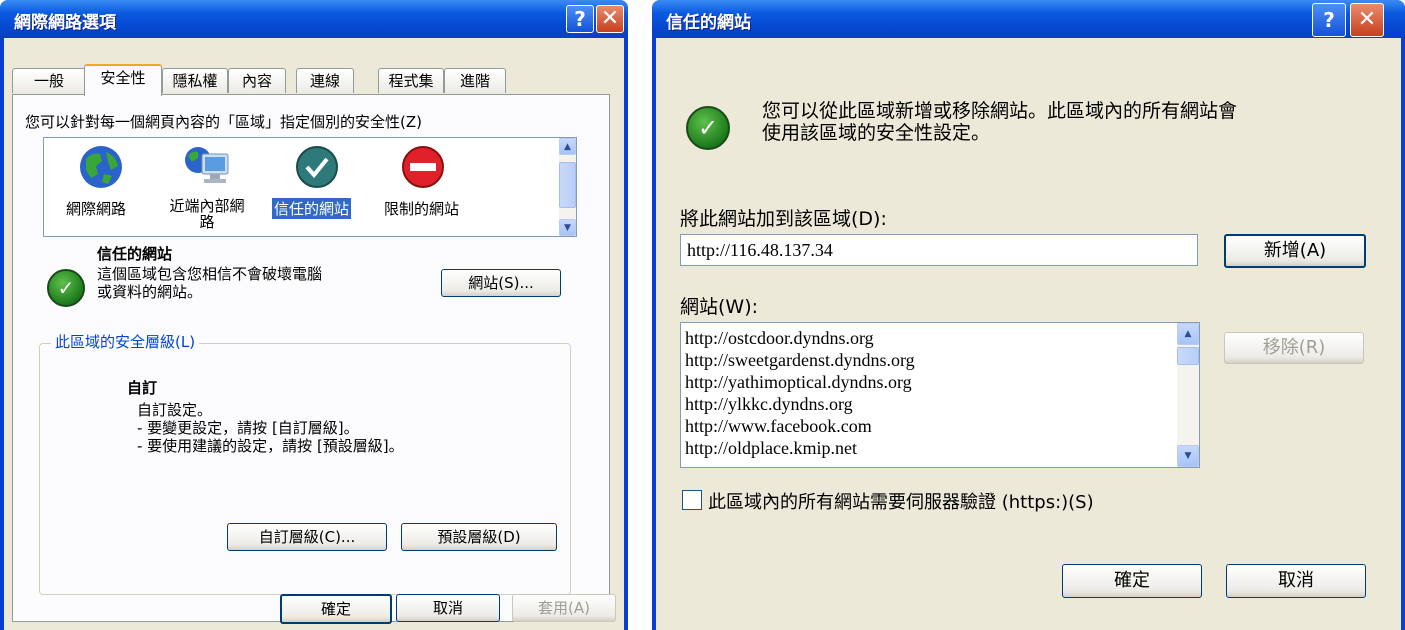 The width and height of the screenshot is (1405, 630). I want to click on add-button: 新增(A), so click(1295, 251).